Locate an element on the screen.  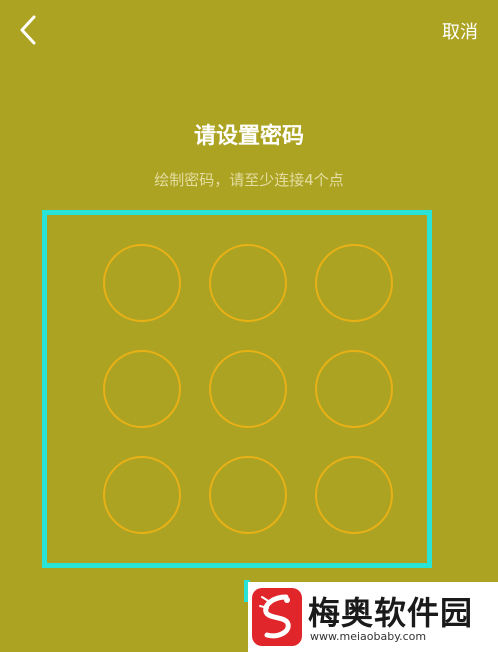
dragon-logo-icon is located at coordinates (277, 617).